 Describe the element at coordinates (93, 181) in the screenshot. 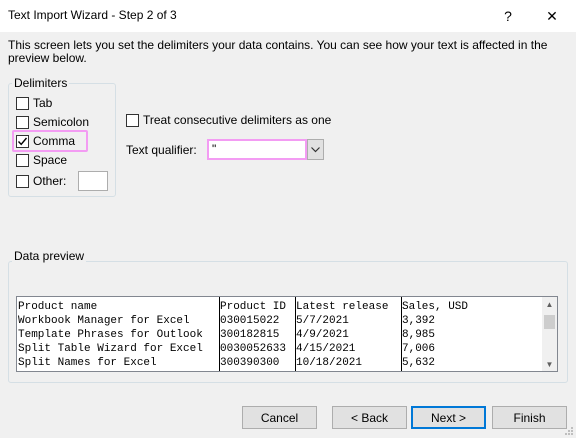

I see `other-delimiter-input` at that location.